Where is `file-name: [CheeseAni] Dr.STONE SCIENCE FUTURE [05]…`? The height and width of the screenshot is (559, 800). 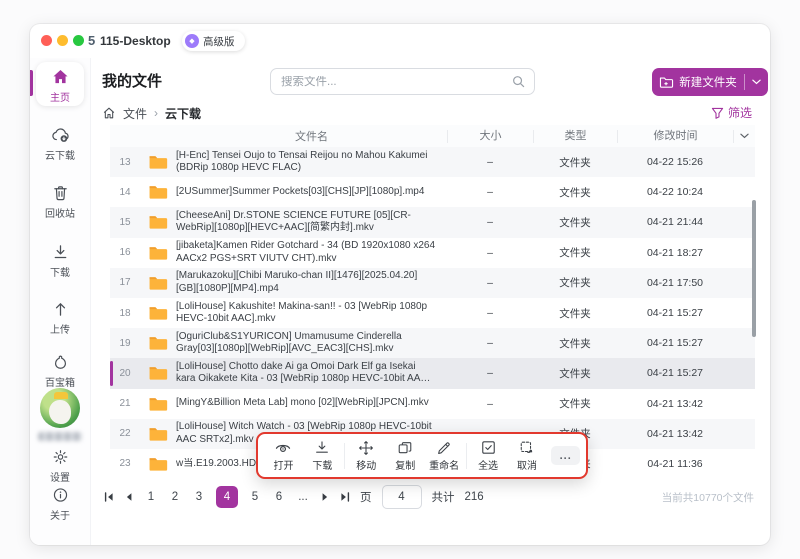 file-name: [CheeseAni] Dr.STONE SCIENCE FUTURE [05]… is located at coordinates (311, 222).